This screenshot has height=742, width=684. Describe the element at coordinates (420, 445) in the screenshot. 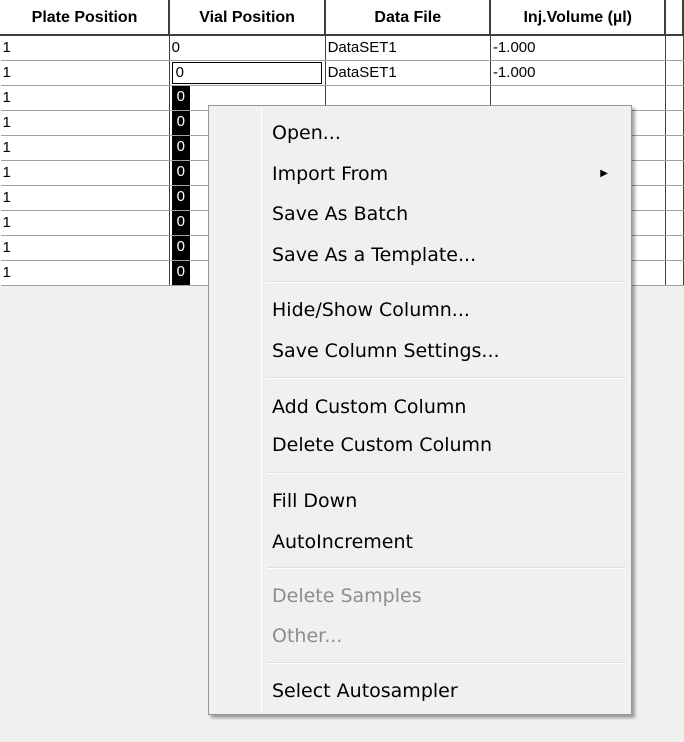

I see `menu-item-delete-custom-column: Delete Custom Column` at that location.